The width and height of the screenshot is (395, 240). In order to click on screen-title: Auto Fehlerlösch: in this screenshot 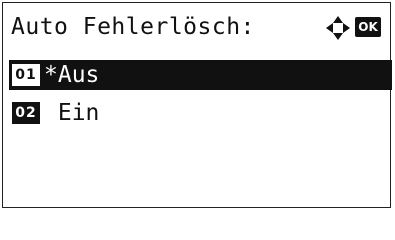, I will do `click(133, 27)`.